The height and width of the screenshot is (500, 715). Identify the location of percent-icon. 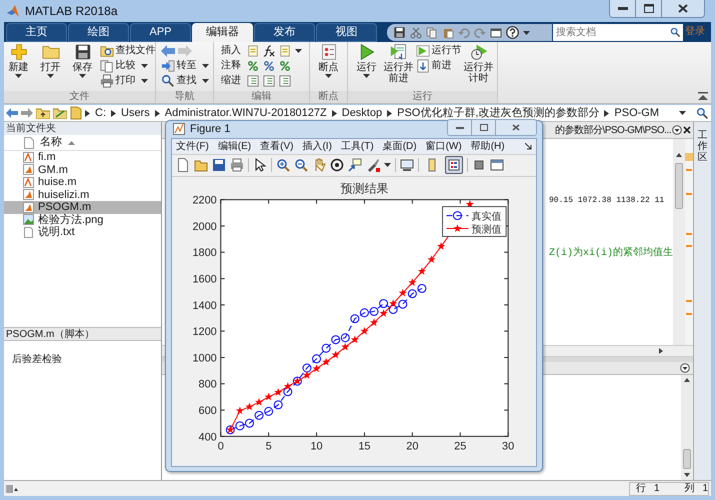
(269, 66).